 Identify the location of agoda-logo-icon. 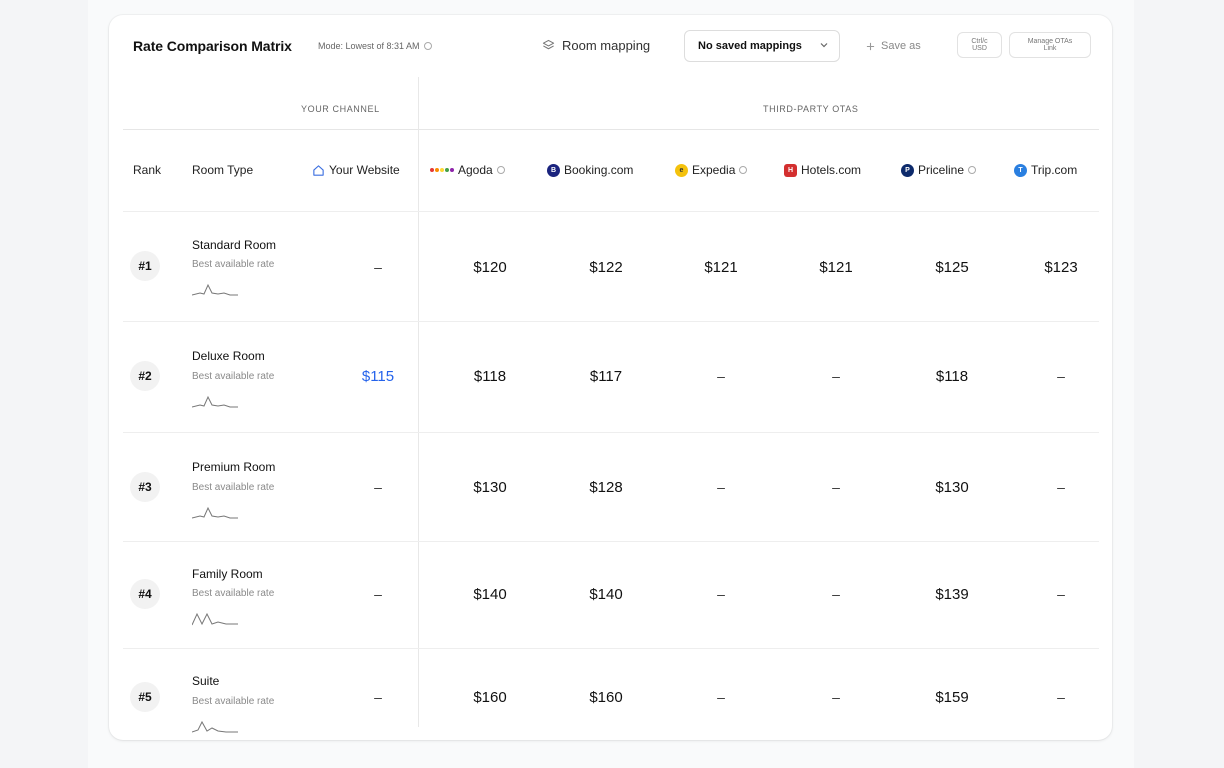
(442, 170).